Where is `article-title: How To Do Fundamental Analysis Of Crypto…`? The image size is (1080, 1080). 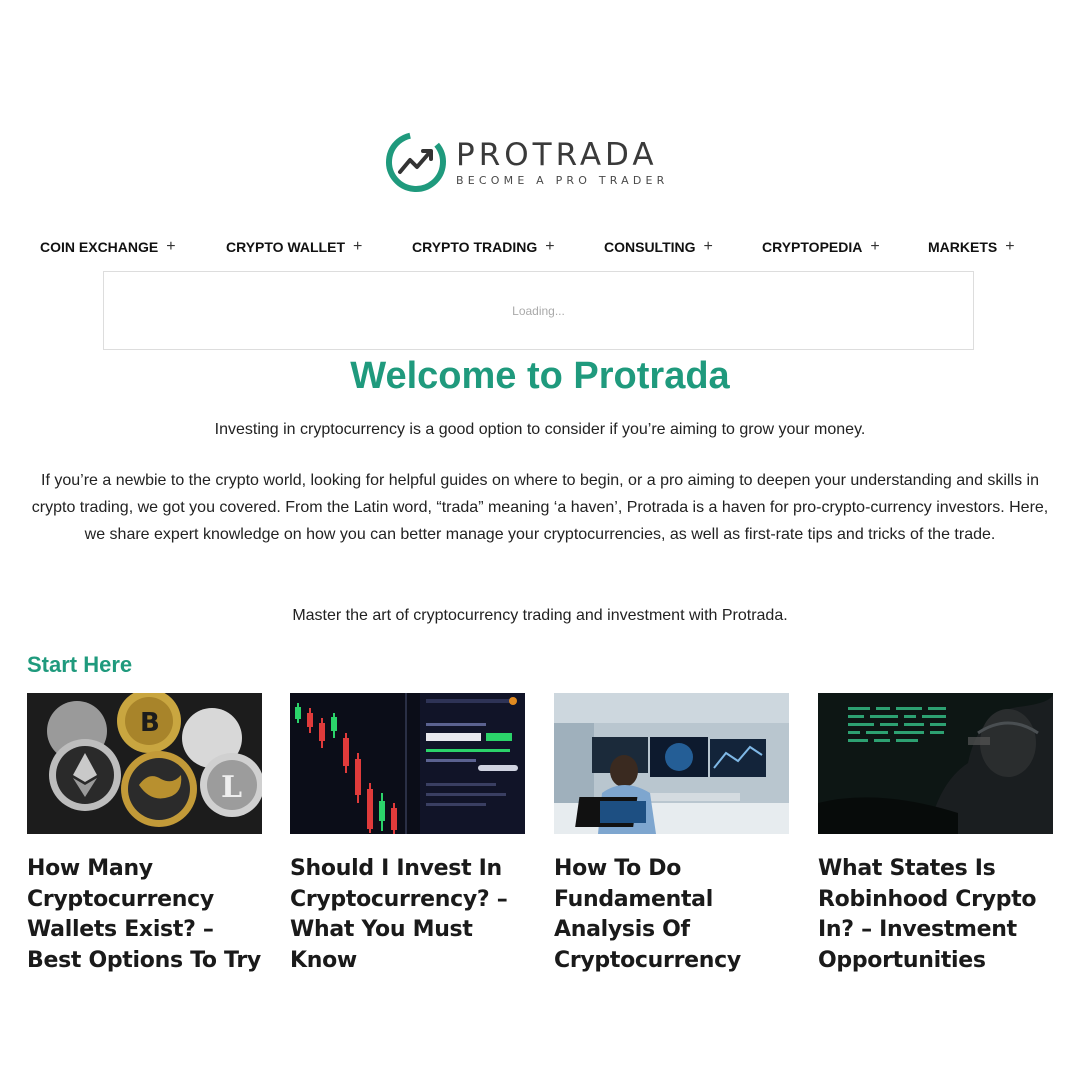
article-title: How To Do Fundamental Analysis Of Crypto… is located at coordinates (671, 915).